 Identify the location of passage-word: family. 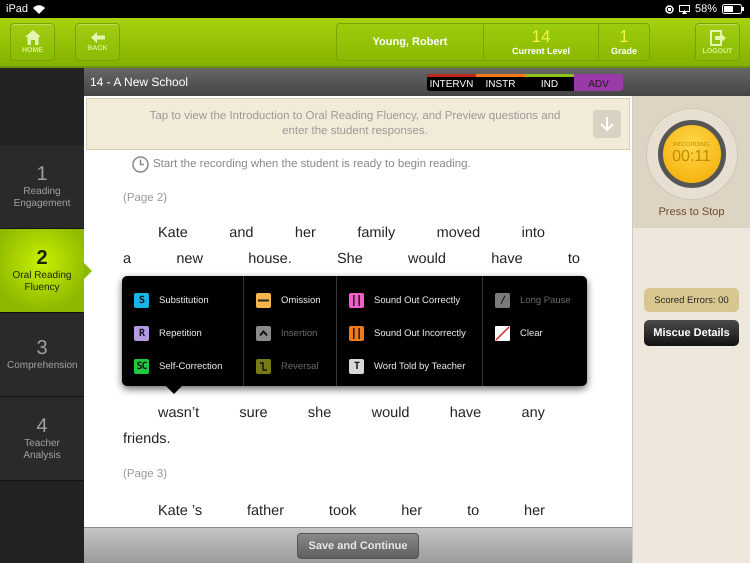
(376, 233).